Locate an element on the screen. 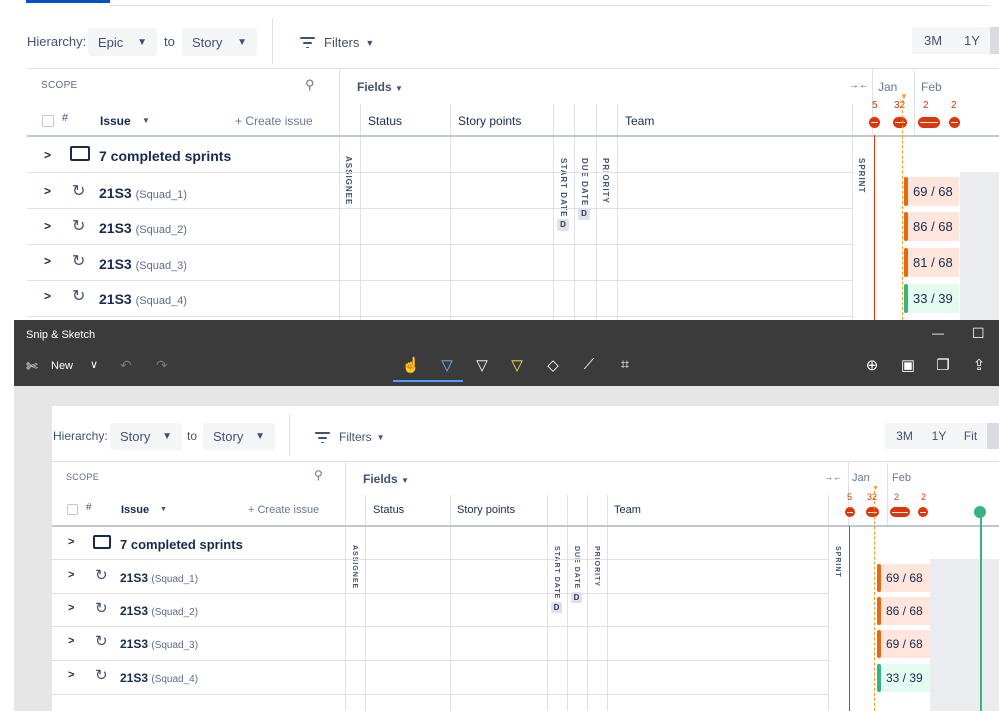 The image size is (999, 711). crop-icon: ⌗ is located at coordinates (625, 364).